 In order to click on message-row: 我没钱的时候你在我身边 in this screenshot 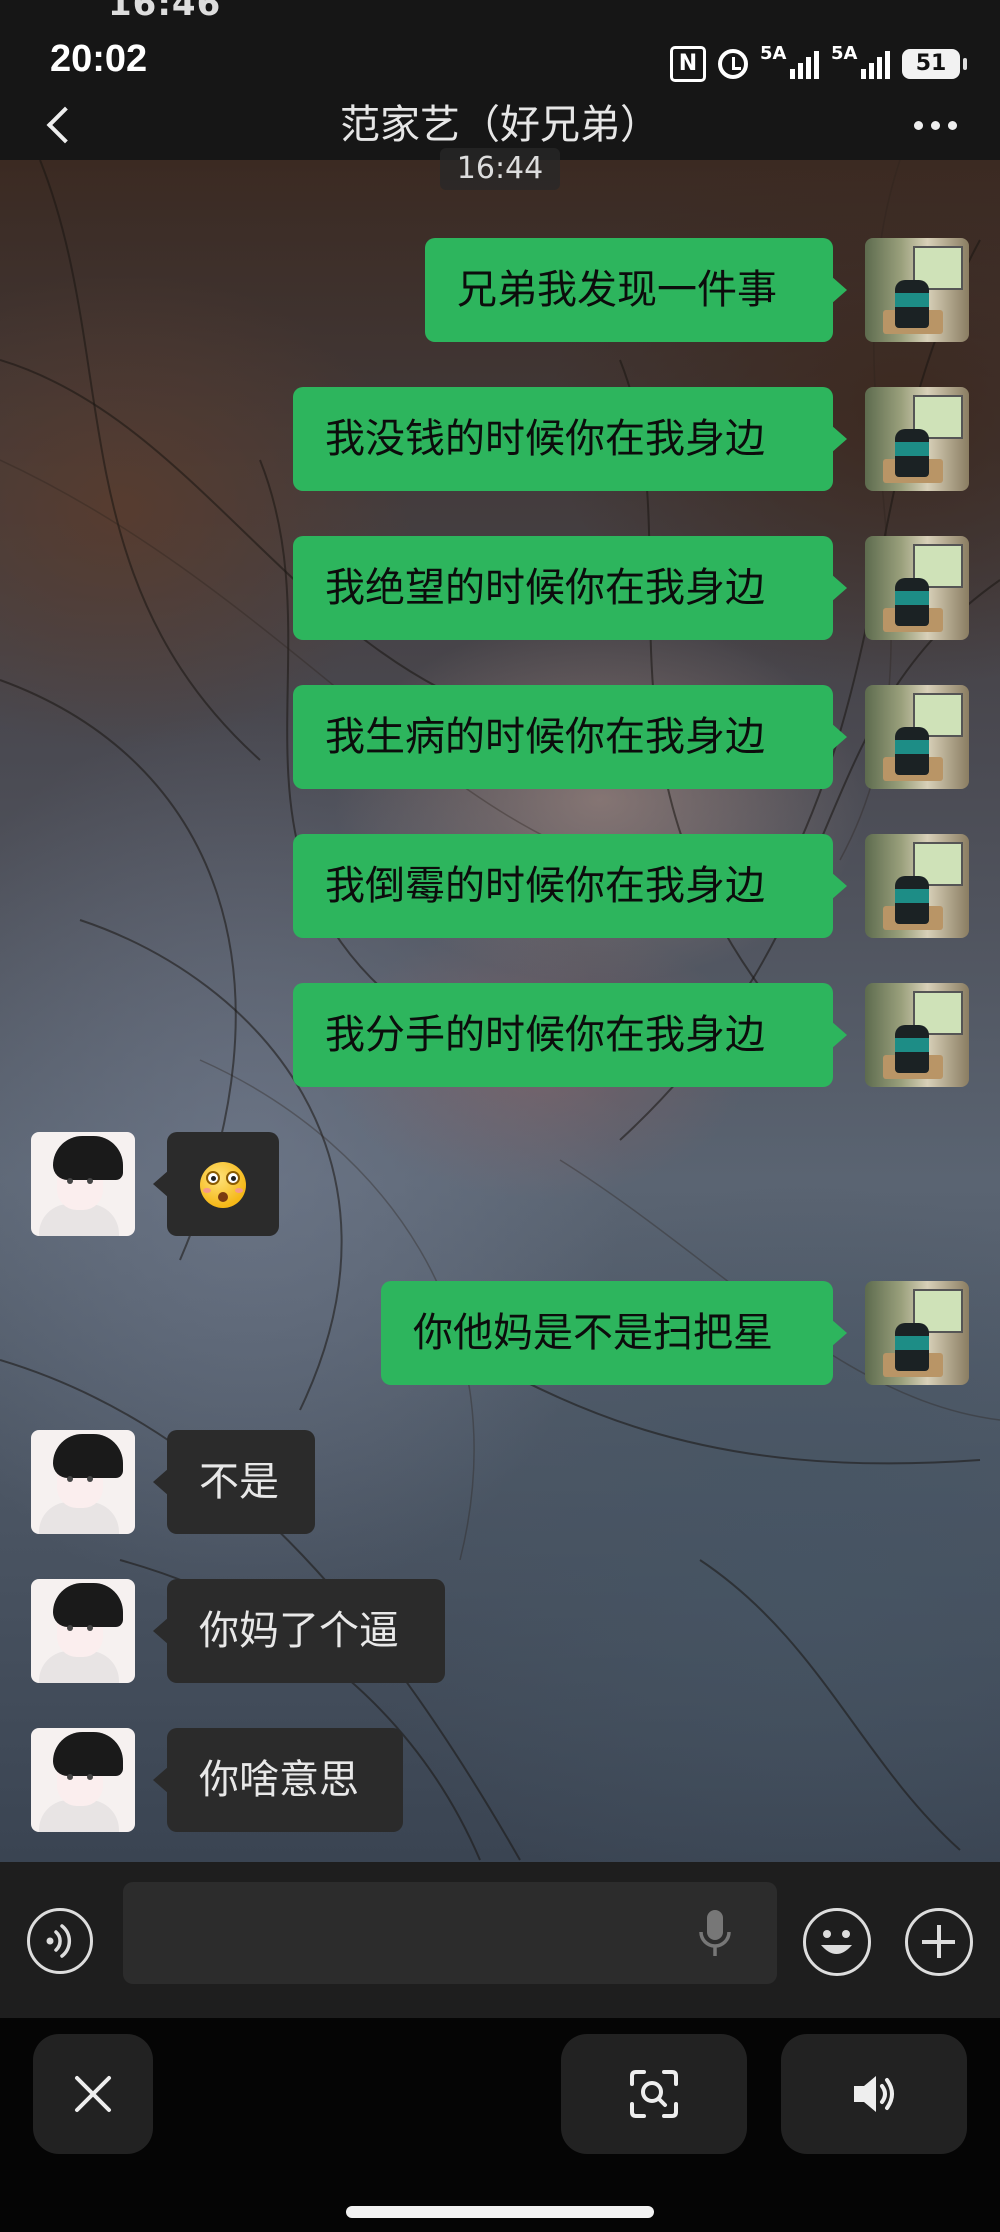, I will do `click(500, 439)`.